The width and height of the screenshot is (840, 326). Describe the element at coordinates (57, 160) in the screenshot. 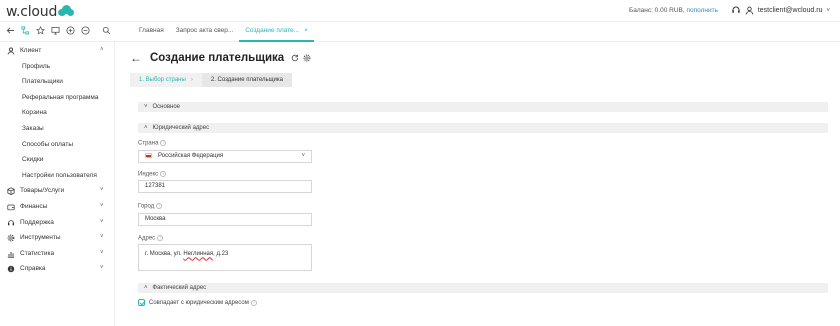

I see `sidebar-item-discounts: Скидки` at that location.